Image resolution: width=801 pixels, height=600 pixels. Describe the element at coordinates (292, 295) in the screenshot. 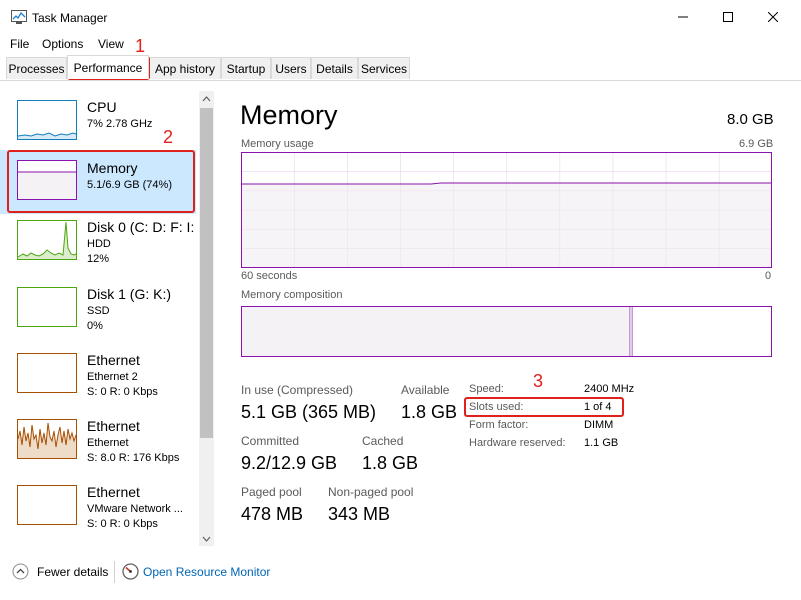

I see `composition-graph-label: Memory composition` at that location.